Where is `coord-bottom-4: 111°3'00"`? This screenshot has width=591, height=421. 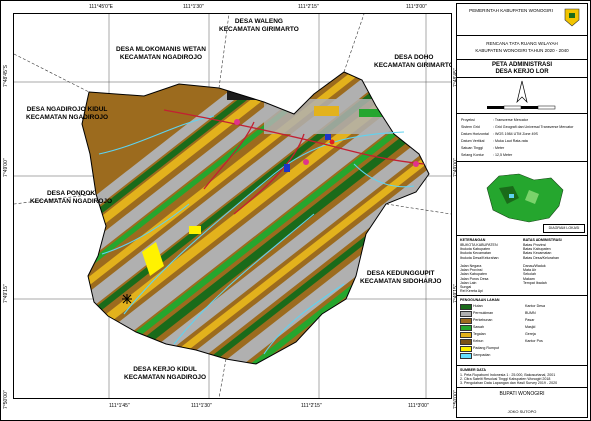
coord-bottom-4: 111°3'00" is located at coordinates (418, 406).